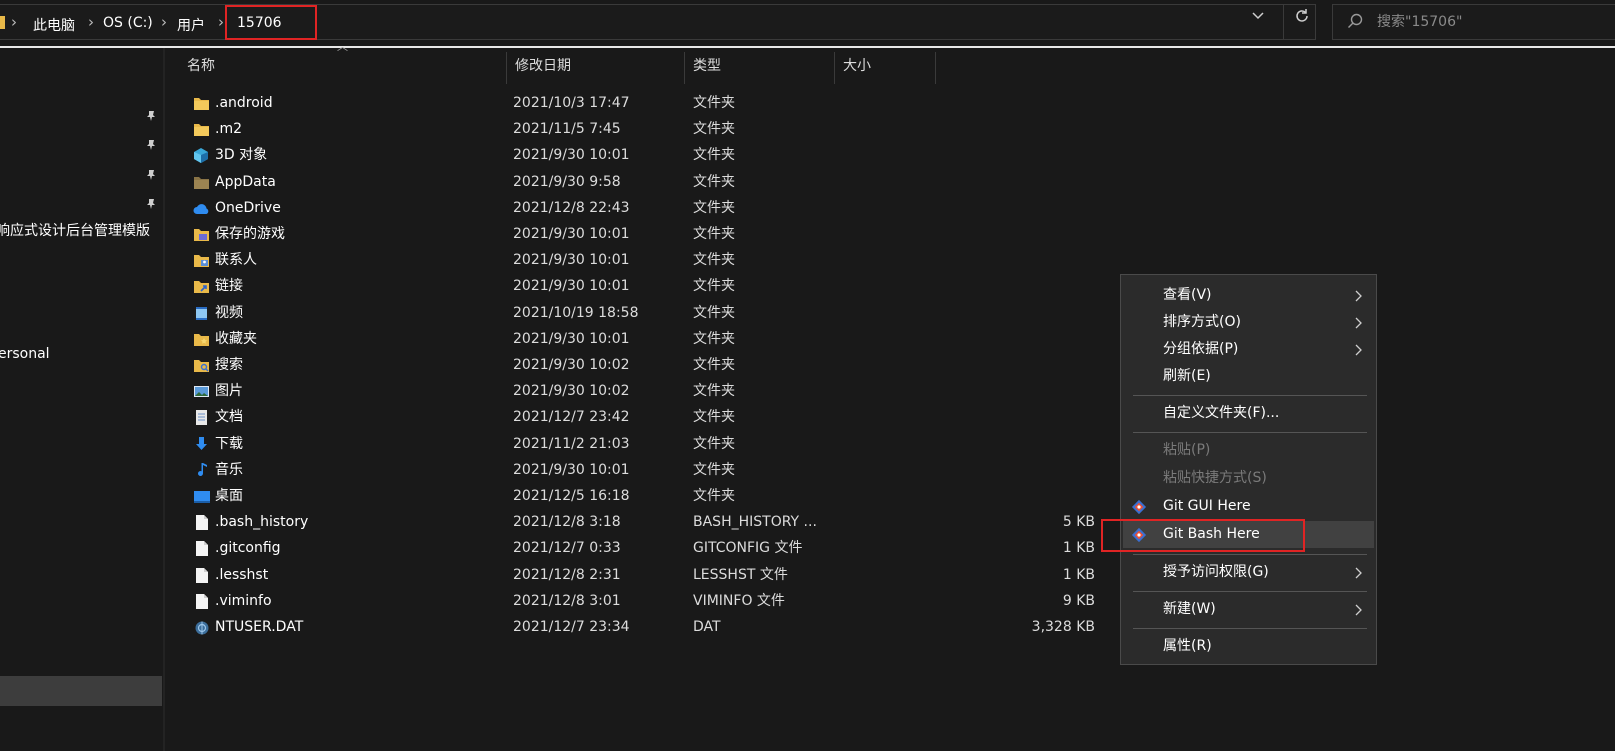  I want to click on links-folder-icon, so click(201, 287).